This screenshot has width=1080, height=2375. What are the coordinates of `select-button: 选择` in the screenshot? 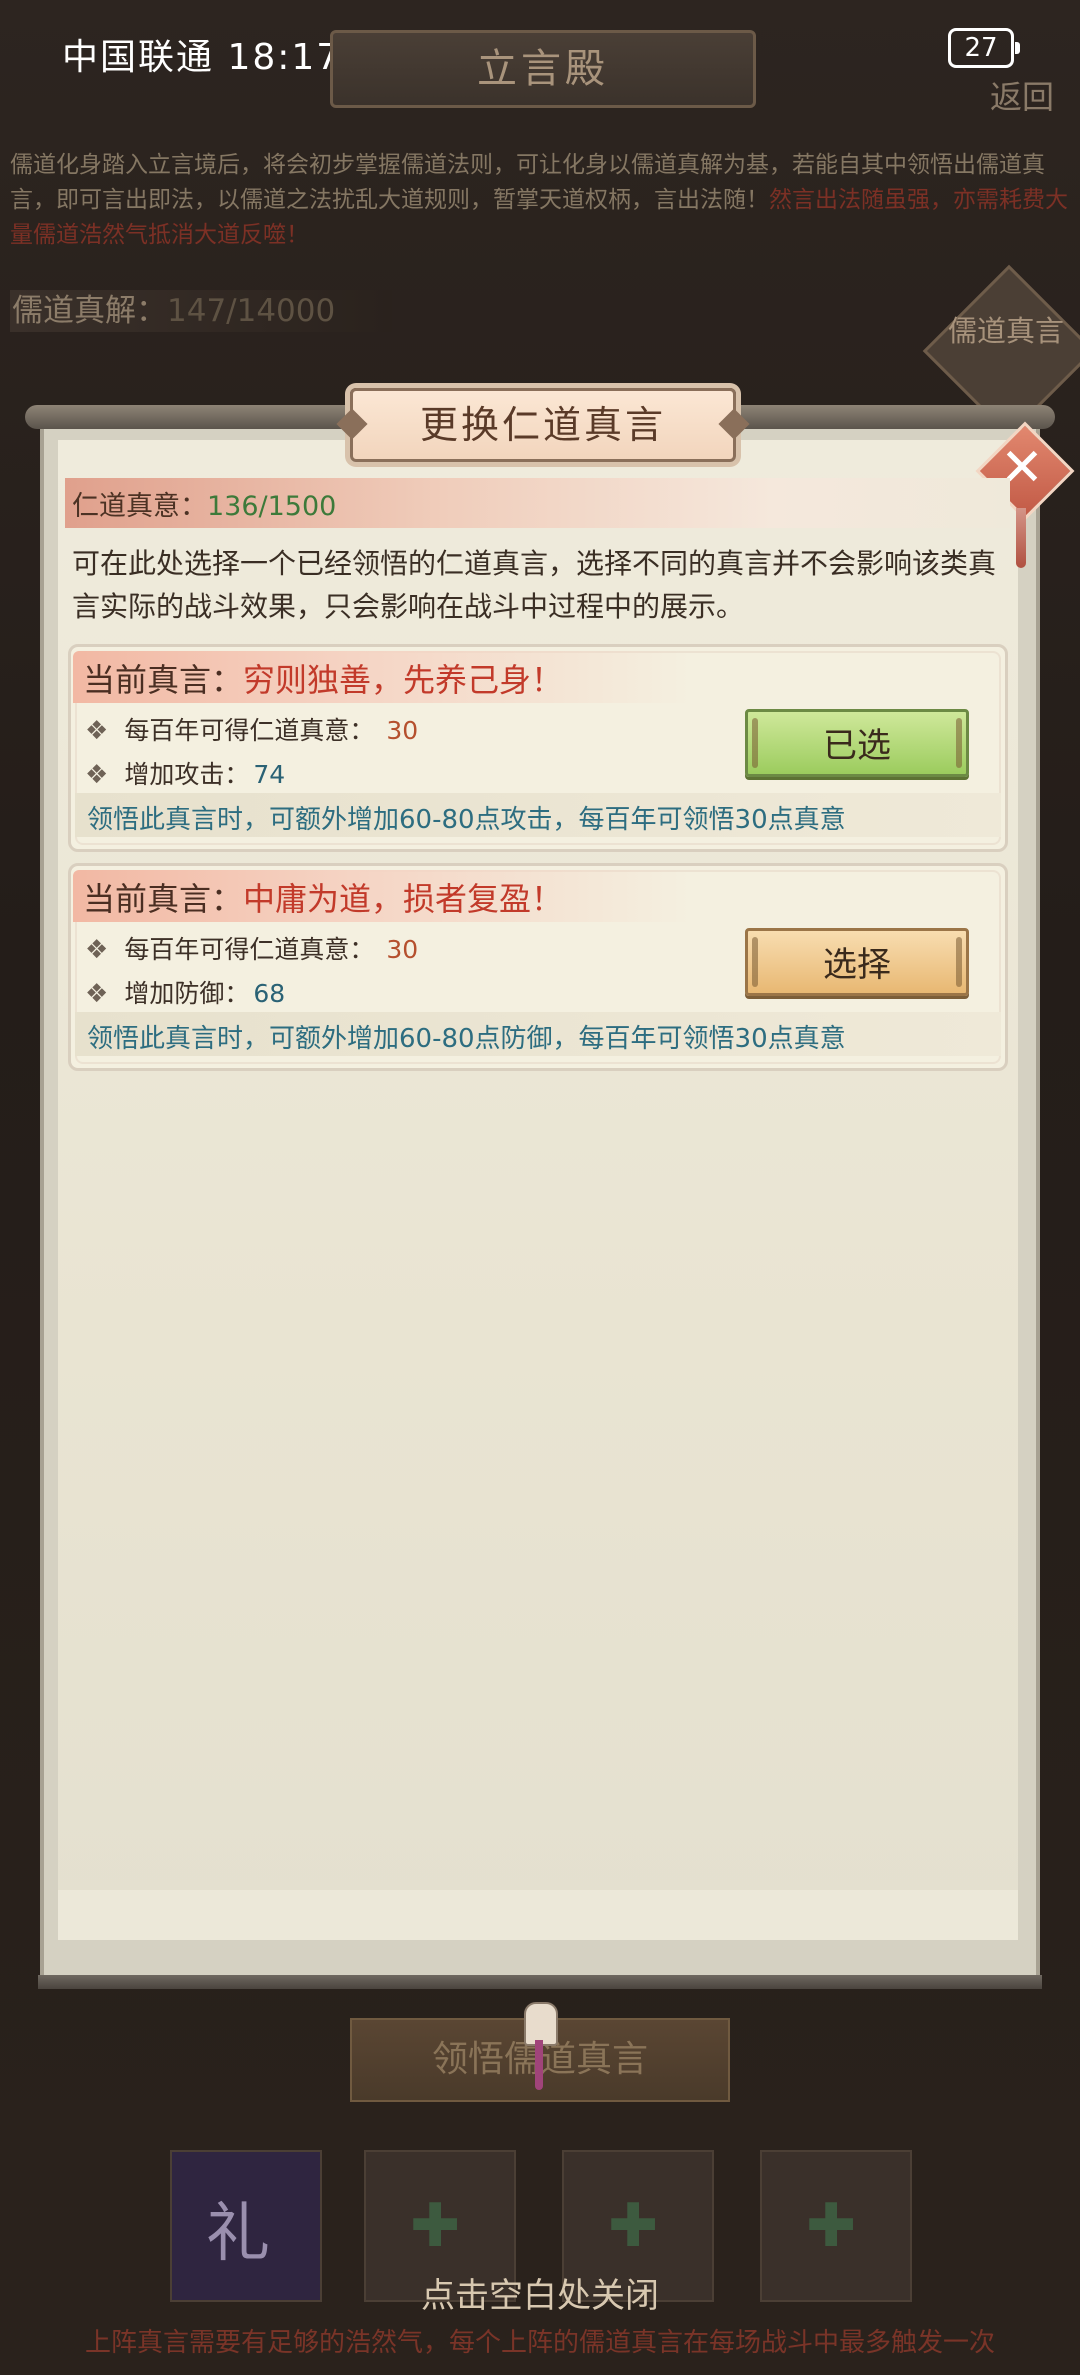 It's located at (857, 962).